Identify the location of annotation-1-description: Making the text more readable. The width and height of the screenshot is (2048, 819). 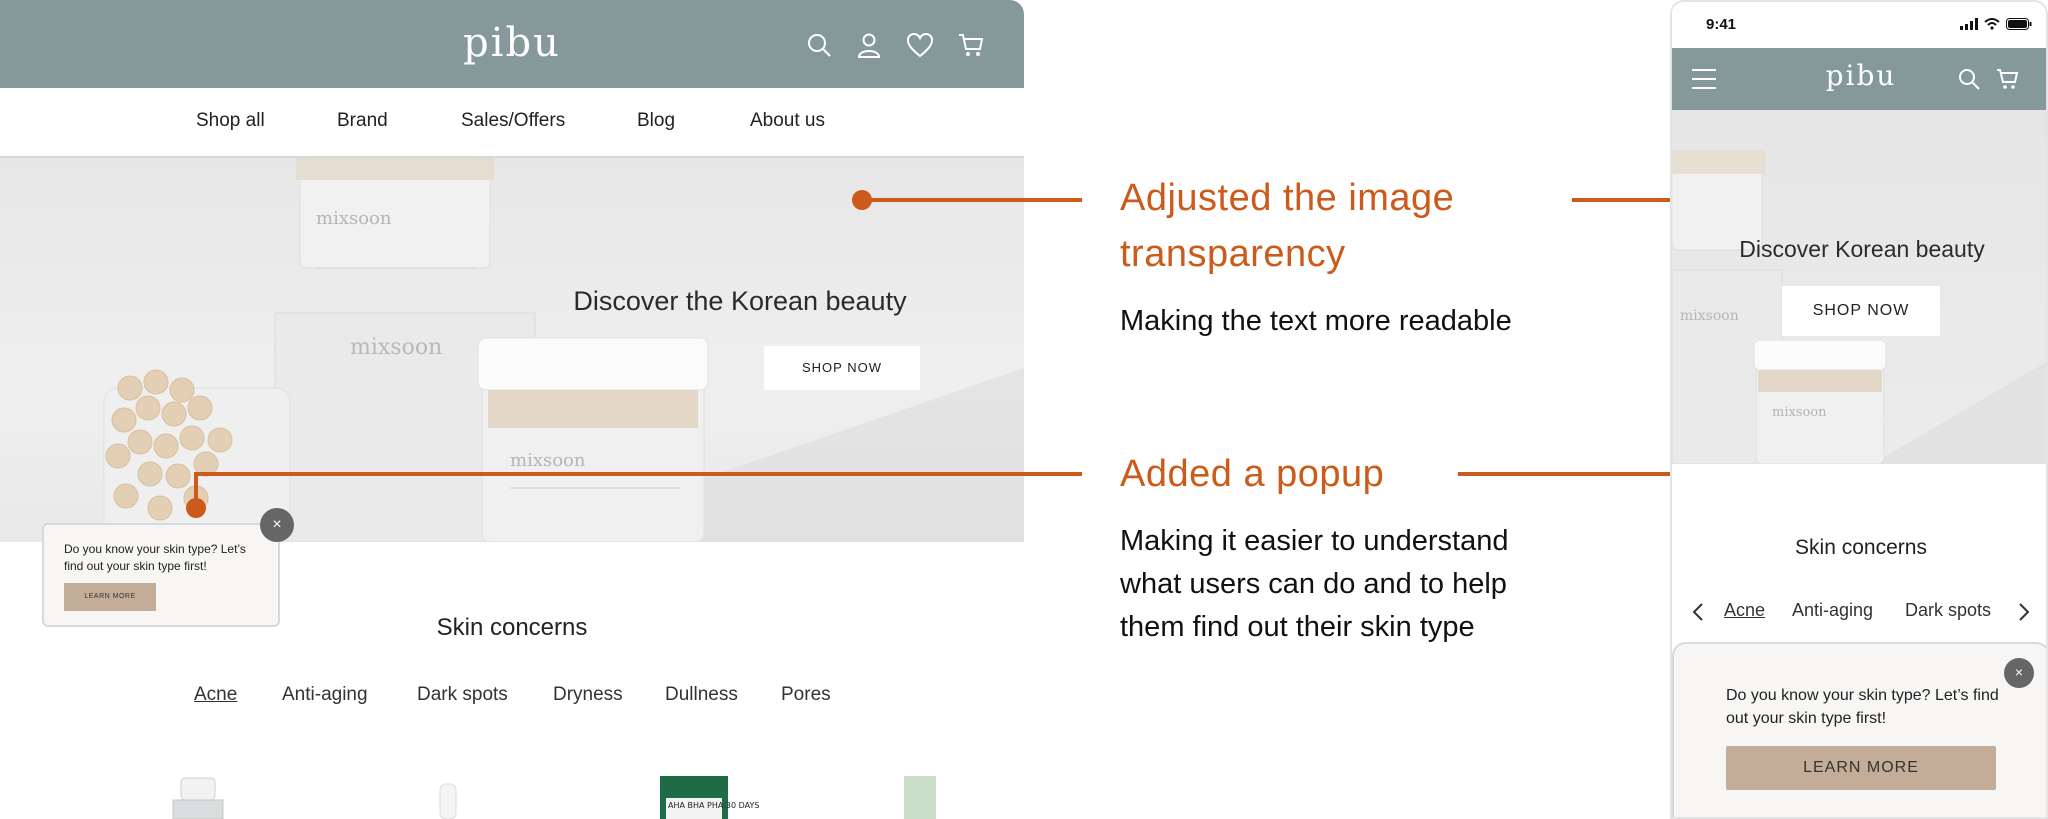
(1316, 321).